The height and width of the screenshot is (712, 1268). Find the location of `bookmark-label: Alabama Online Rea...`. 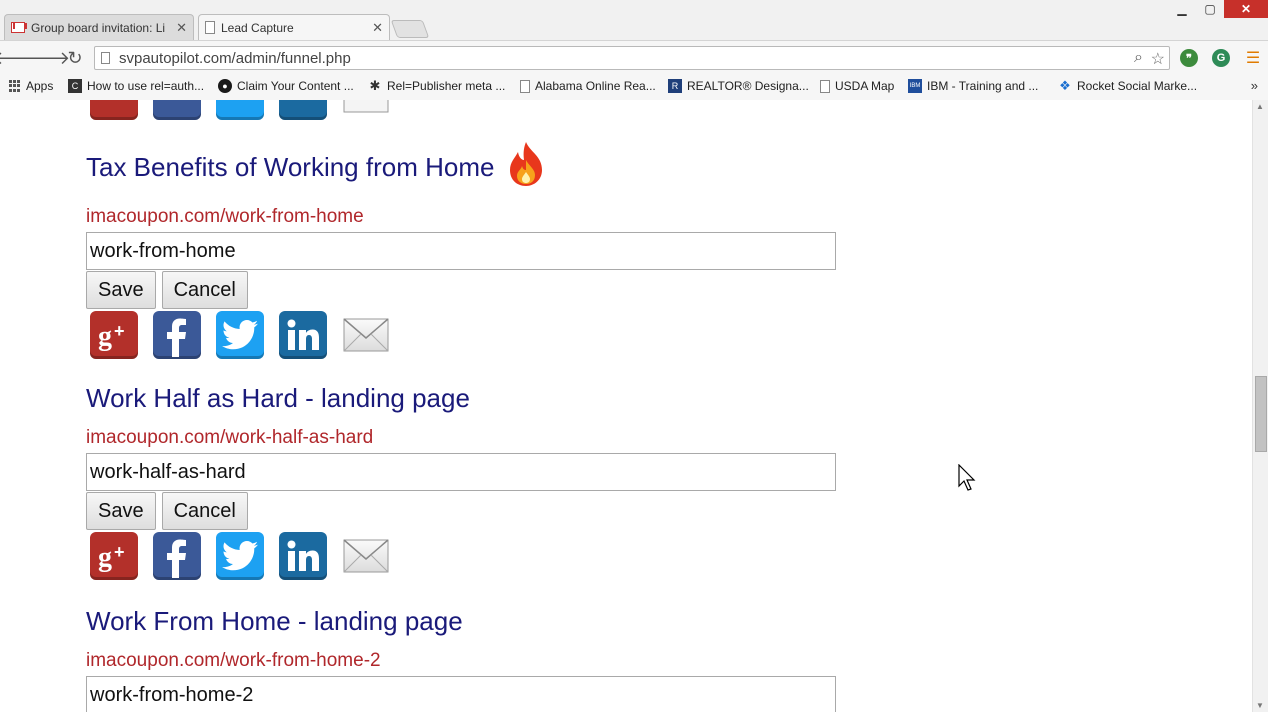

bookmark-label: Alabama Online Rea... is located at coordinates (595, 86).